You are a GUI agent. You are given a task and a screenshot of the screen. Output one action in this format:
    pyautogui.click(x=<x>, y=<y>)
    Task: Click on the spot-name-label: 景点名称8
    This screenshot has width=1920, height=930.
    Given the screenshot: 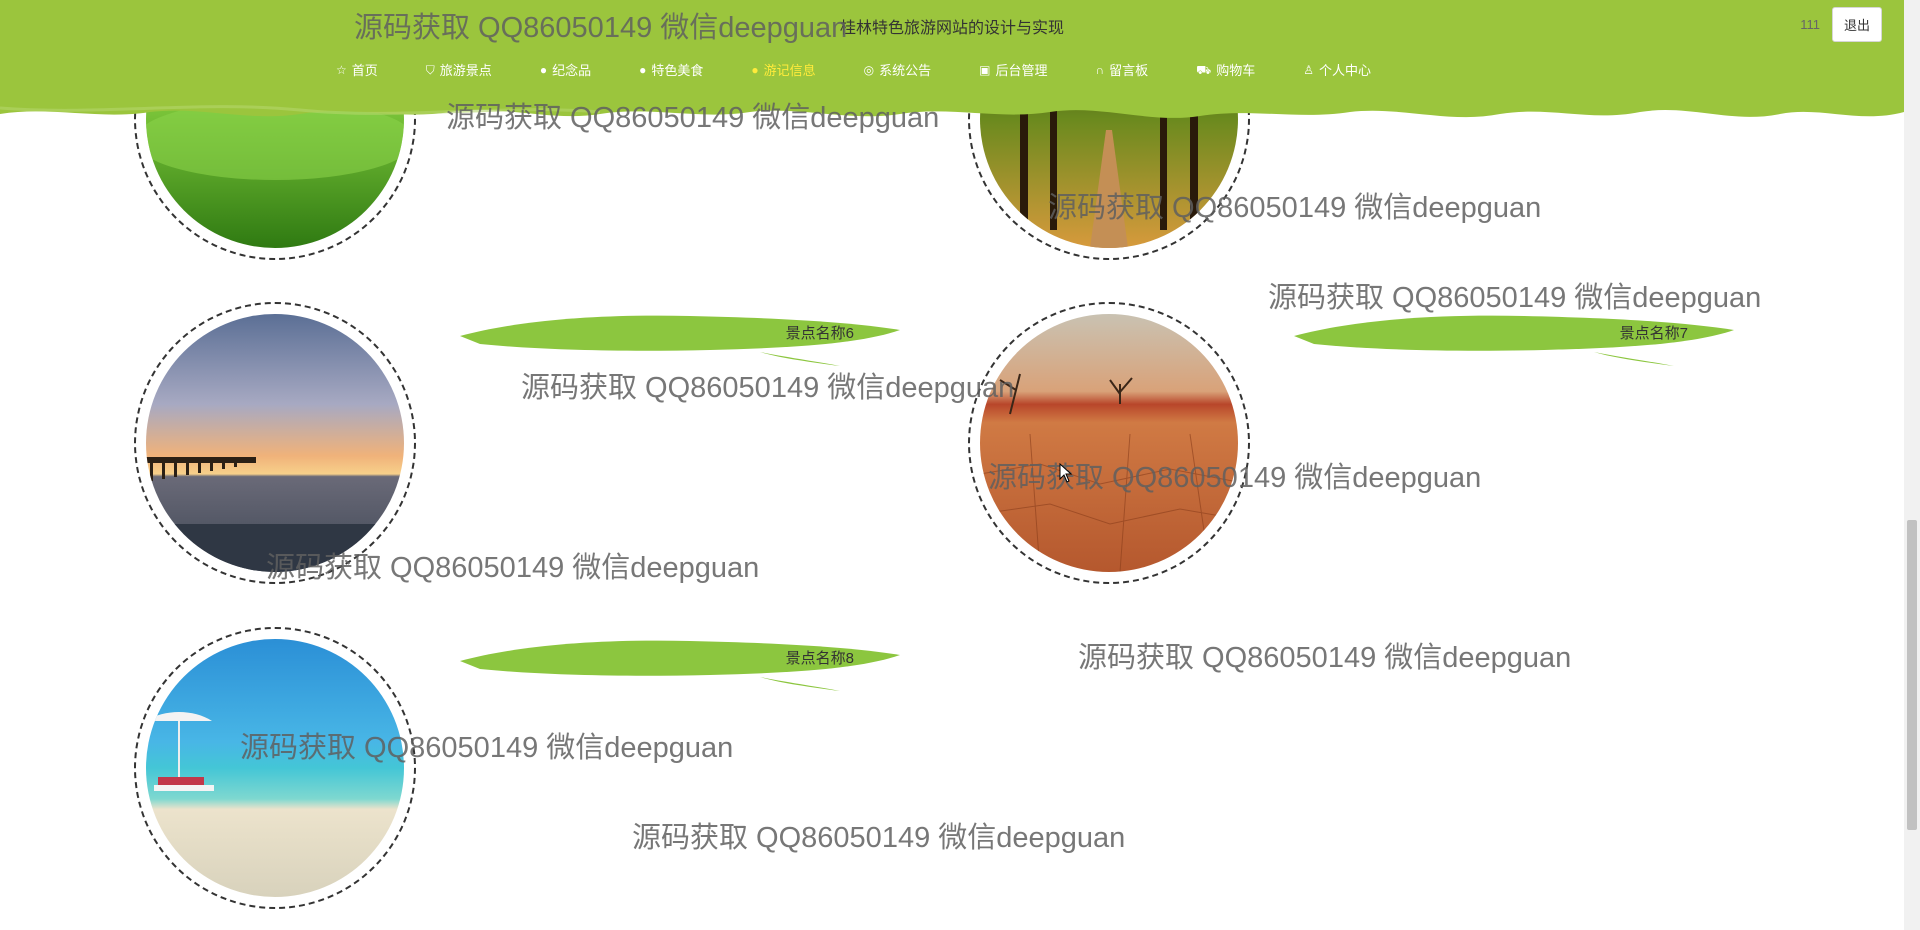 What is the action you would take?
    pyautogui.click(x=820, y=657)
    